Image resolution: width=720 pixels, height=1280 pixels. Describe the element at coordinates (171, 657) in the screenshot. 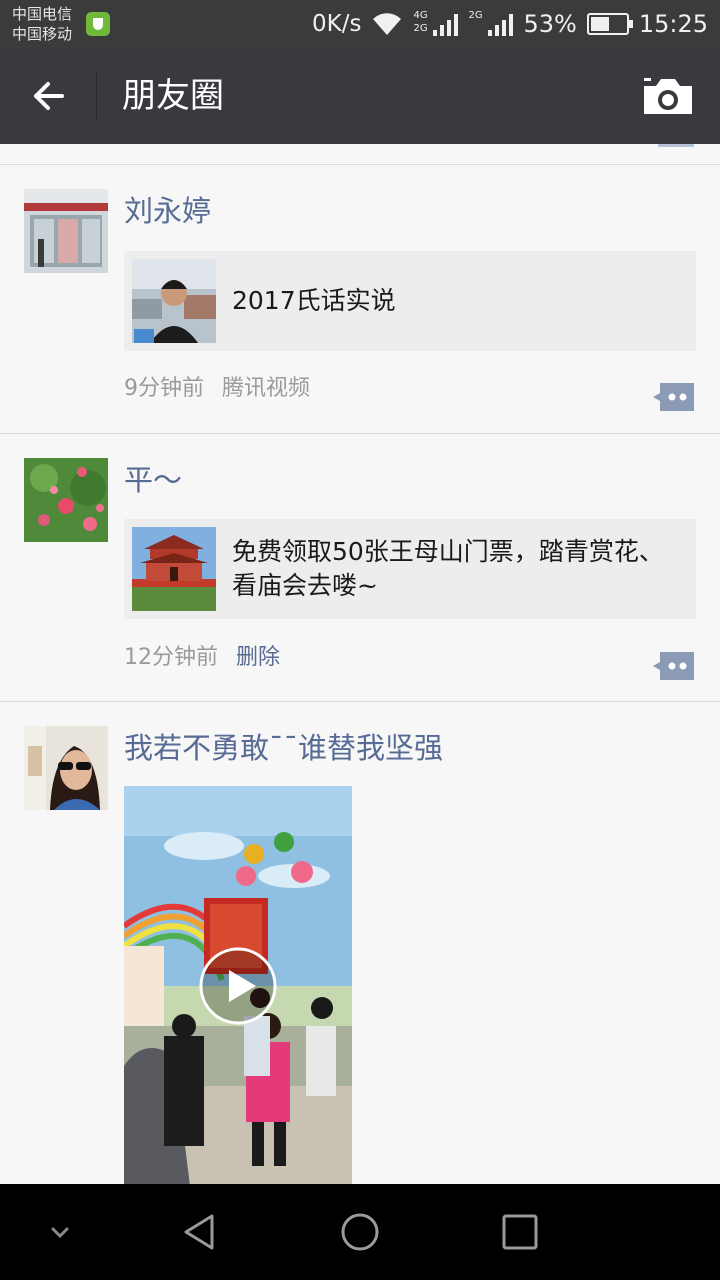

I see `post-time: 12分钟前` at that location.